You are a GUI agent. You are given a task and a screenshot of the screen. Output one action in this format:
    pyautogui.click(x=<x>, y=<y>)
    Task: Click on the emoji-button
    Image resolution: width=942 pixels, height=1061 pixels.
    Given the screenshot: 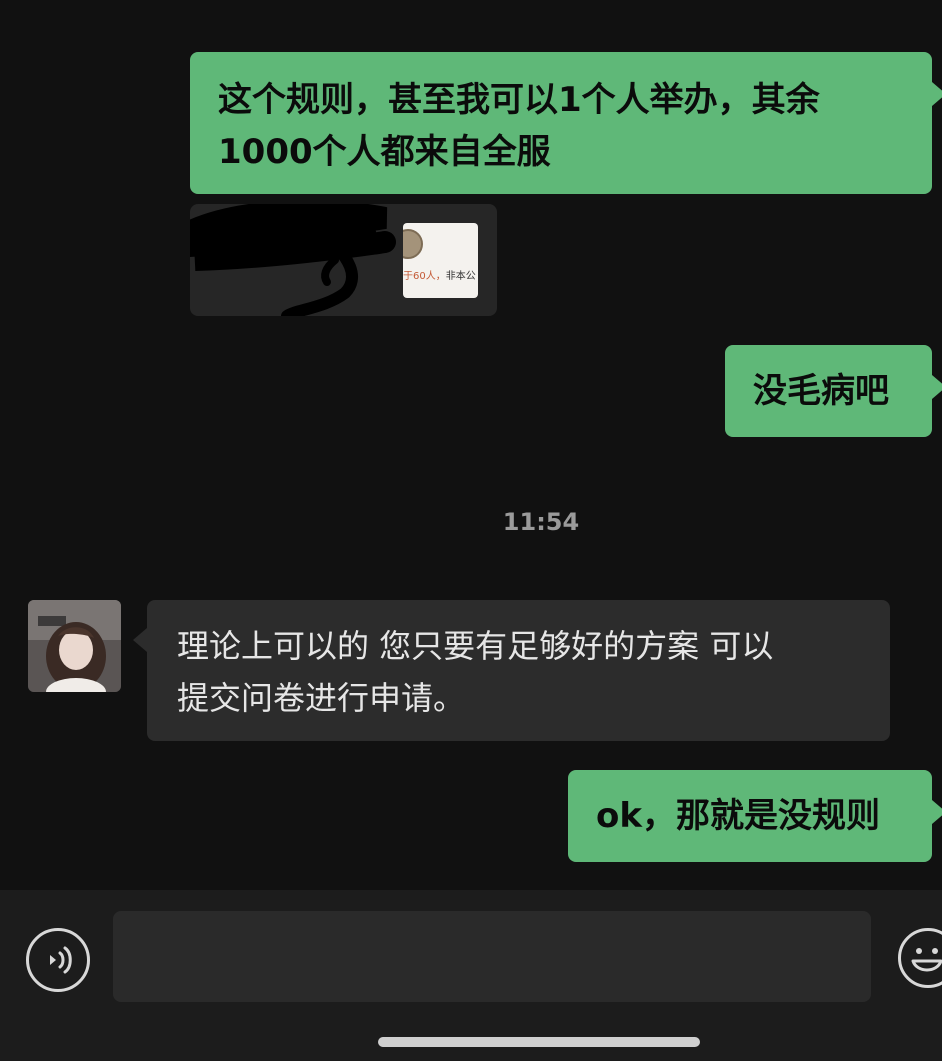 What is the action you would take?
    pyautogui.click(x=920, y=958)
    